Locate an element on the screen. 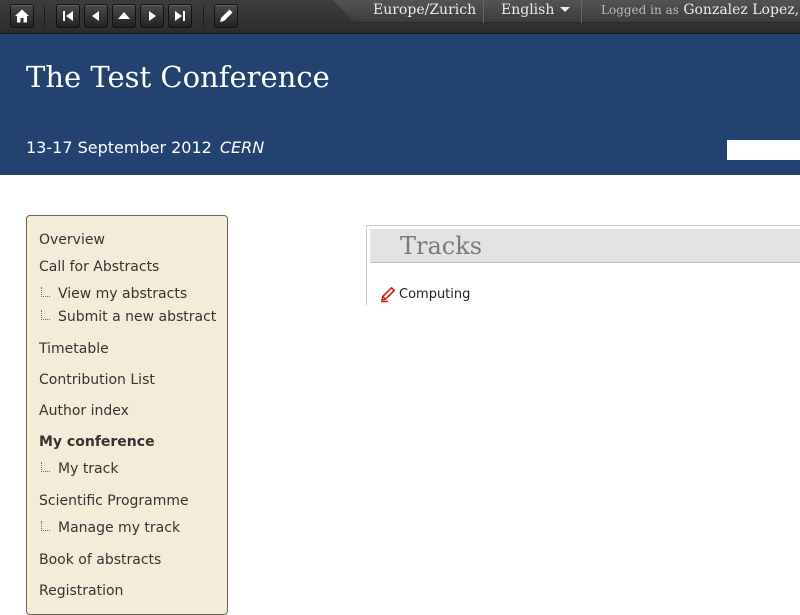 The width and height of the screenshot is (800, 615). up-button is located at coordinates (124, 16).